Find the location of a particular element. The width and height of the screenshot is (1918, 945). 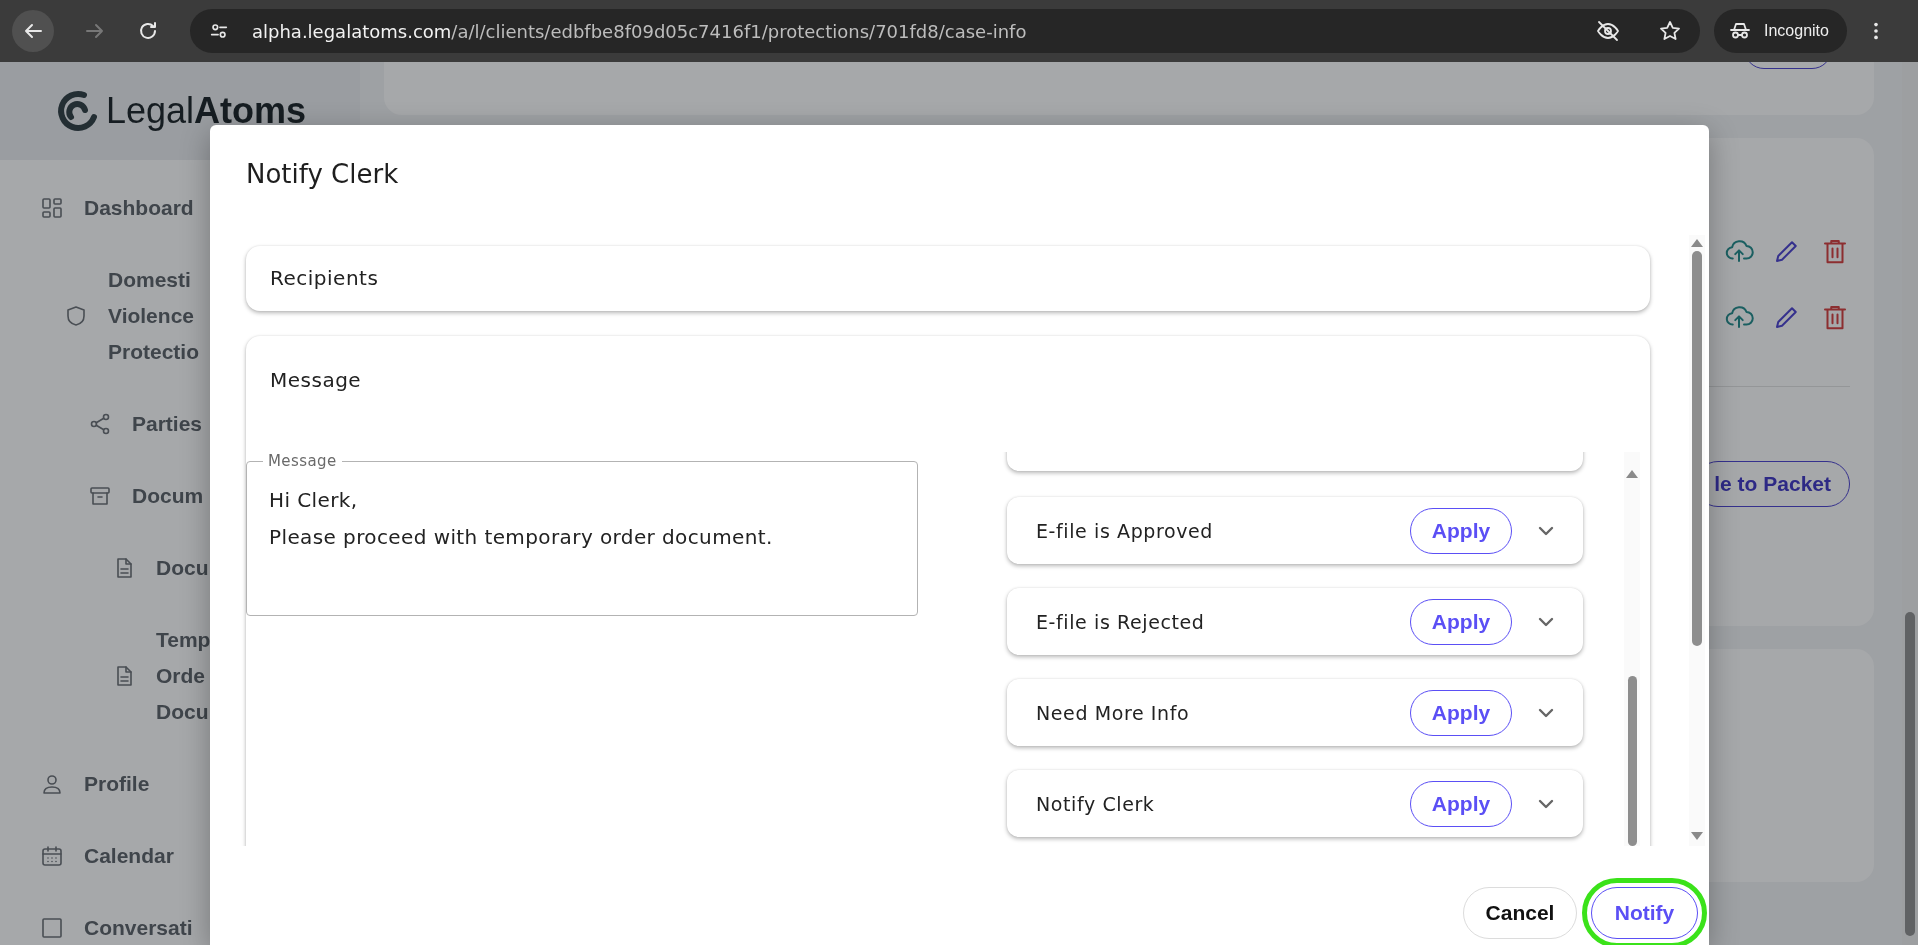

share-icon is located at coordinates (100, 424).